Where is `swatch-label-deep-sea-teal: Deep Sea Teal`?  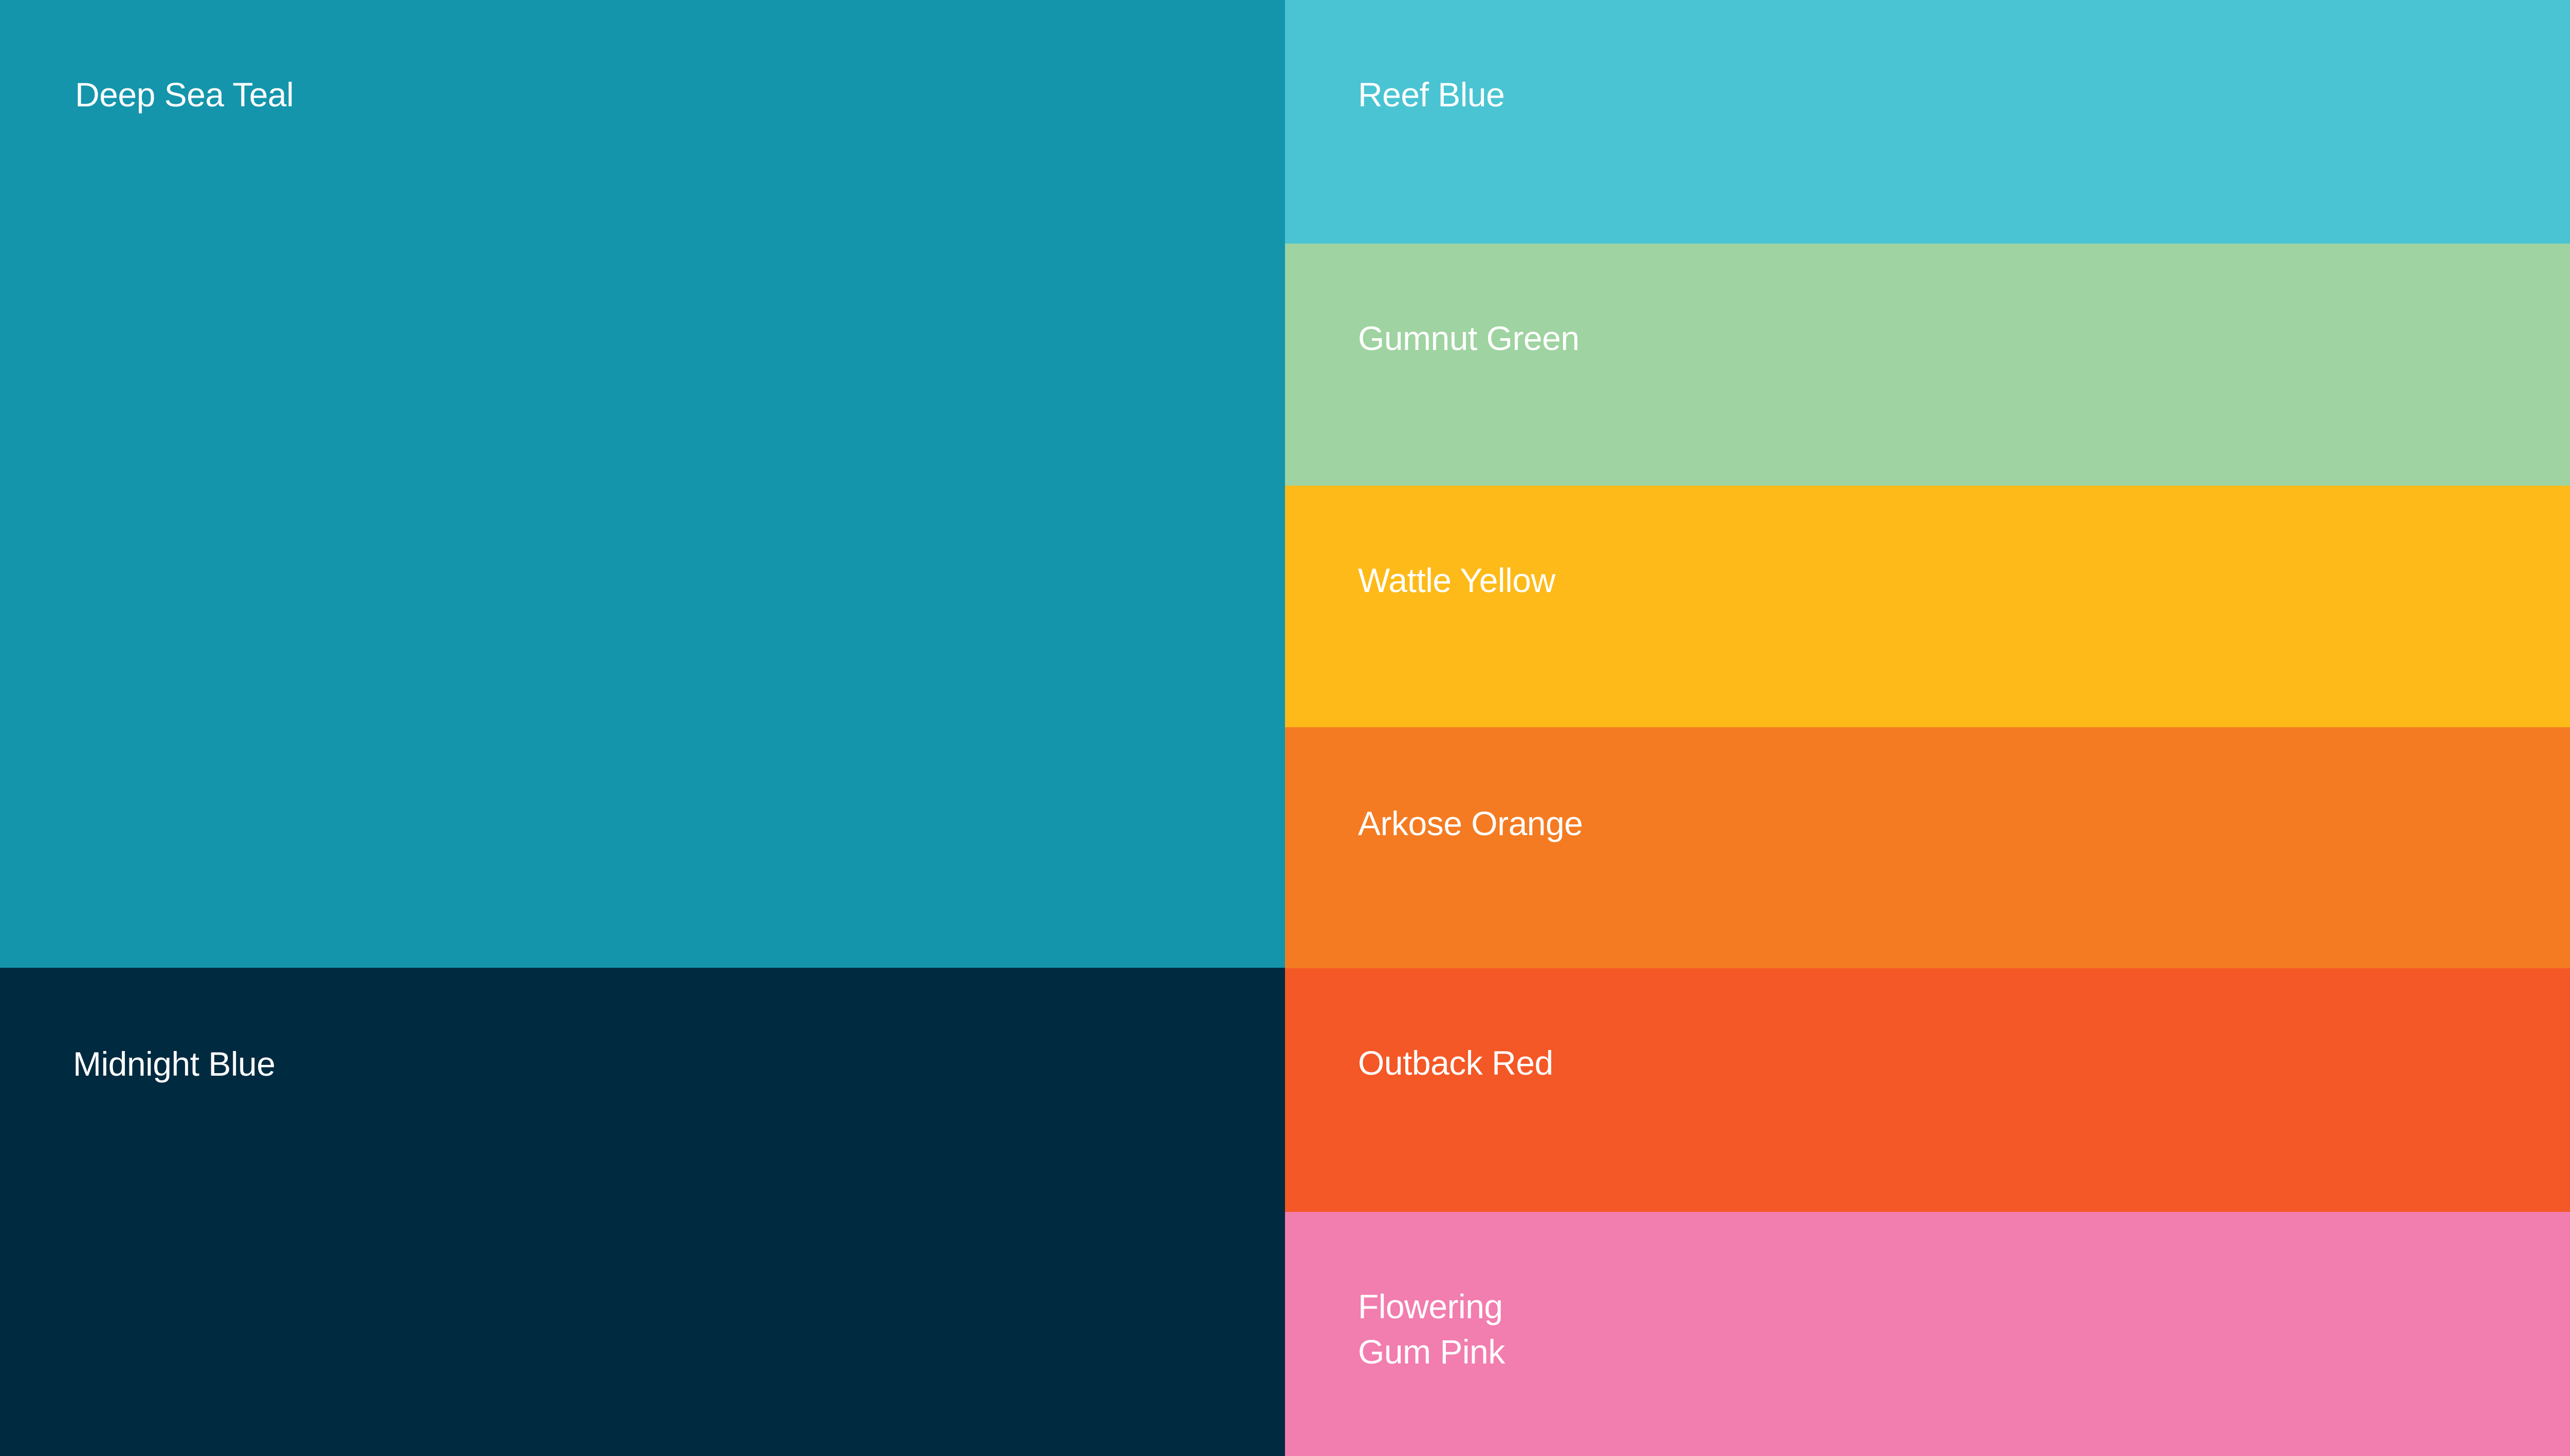
swatch-label-deep-sea-teal: Deep Sea Teal is located at coordinates (184, 95).